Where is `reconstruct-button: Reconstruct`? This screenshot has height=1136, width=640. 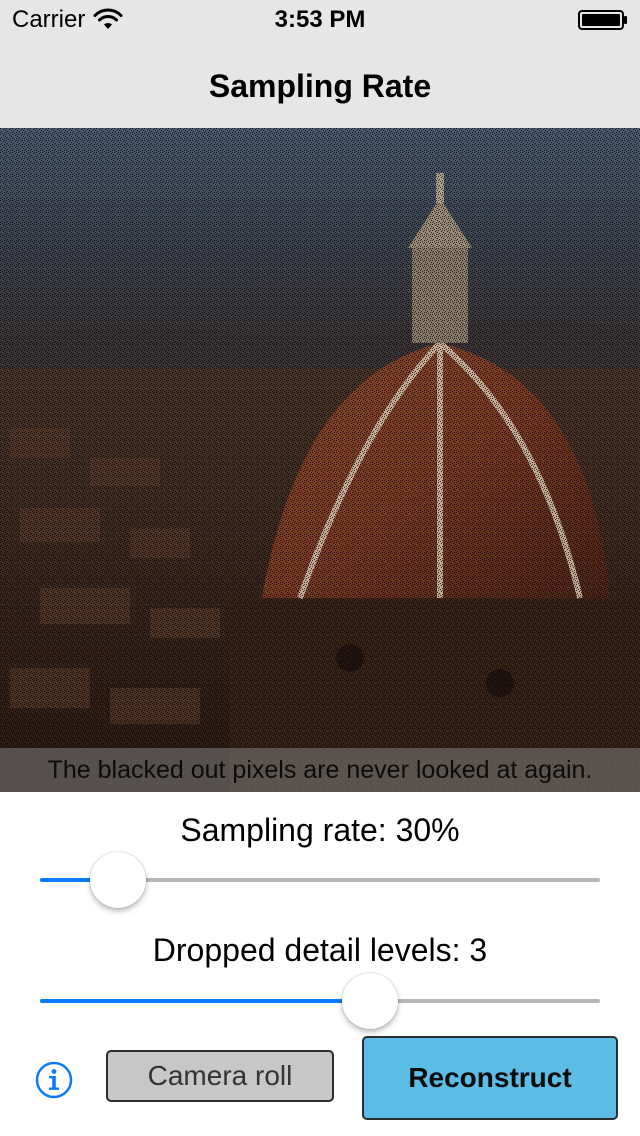
reconstruct-button: Reconstruct is located at coordinates (490, 1078).